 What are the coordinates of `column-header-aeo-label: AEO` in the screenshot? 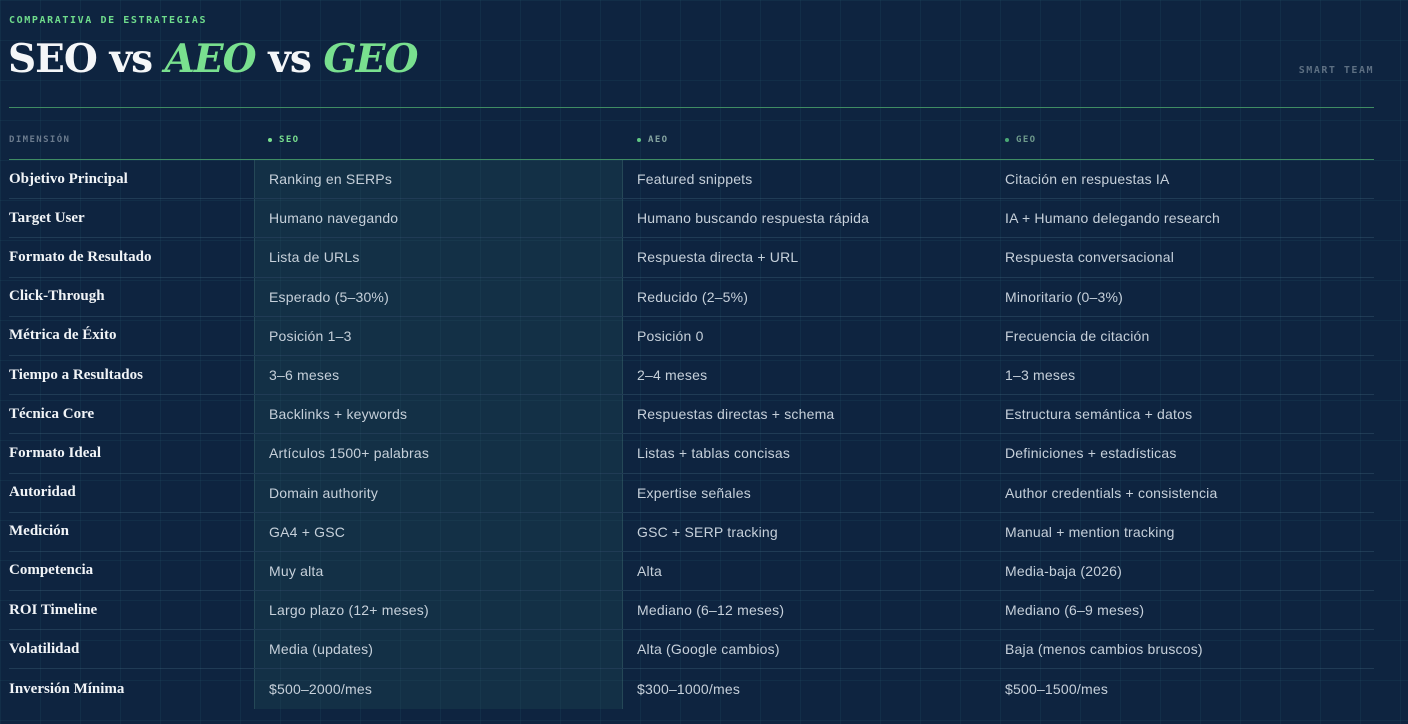 It's located at (658, 139).